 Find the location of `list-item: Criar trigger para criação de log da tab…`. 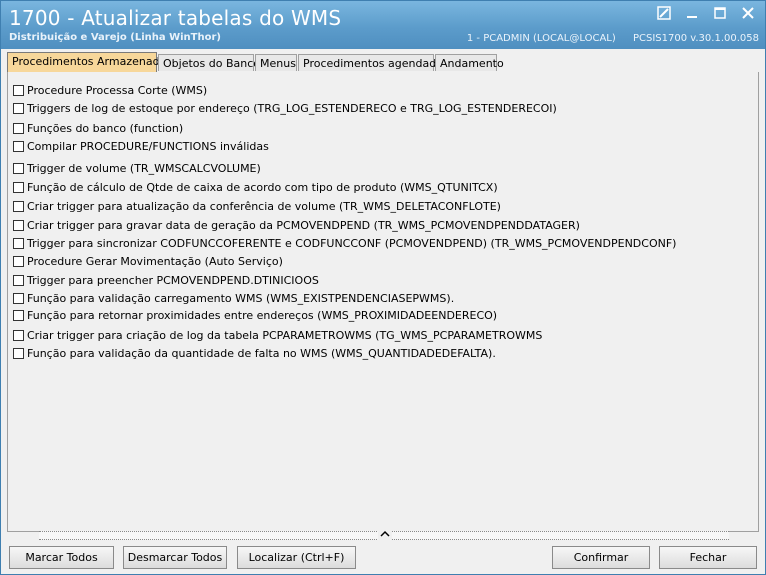

list-item: Criar trigger para criação de log da tab… is located at coordinates (277, 335).